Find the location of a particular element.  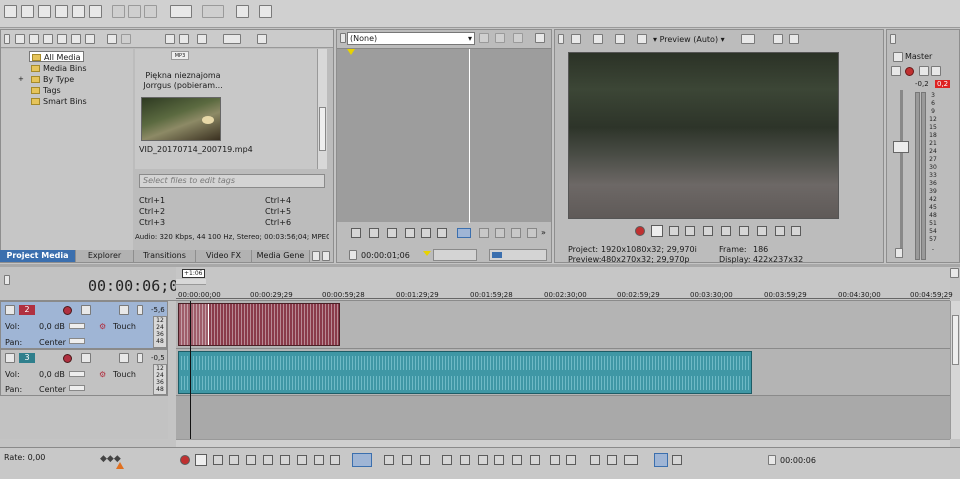

import-media-icon is located at coordinates (20, 39).